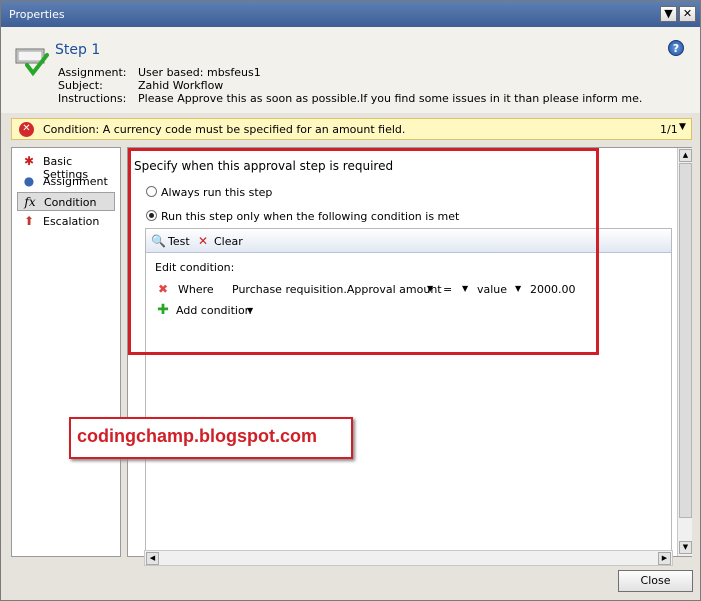 This screenshot has width=701, height=601. What do you see at coordinates (685, 547) in the screenshot?
I see `scroll-down-button: ▼` at bounding box center [685, 547].